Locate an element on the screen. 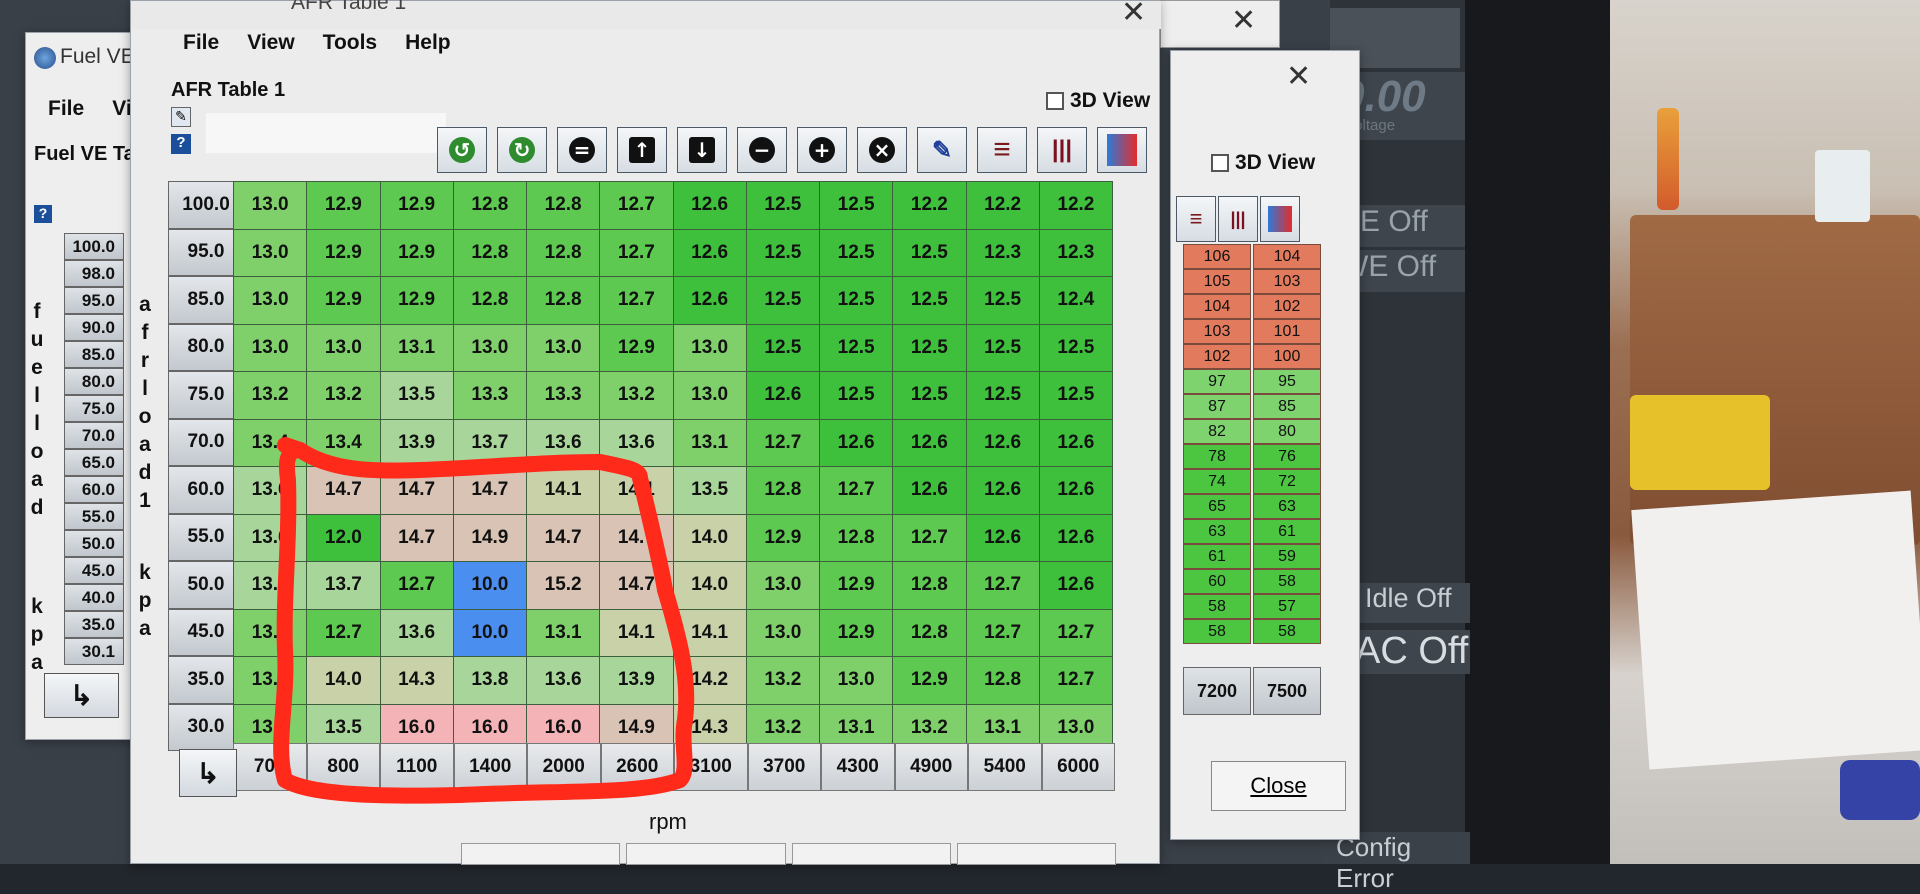 The width and height of the screenshot is (1920, 894). red-annotation-outline is located at coordinates (484, 620).